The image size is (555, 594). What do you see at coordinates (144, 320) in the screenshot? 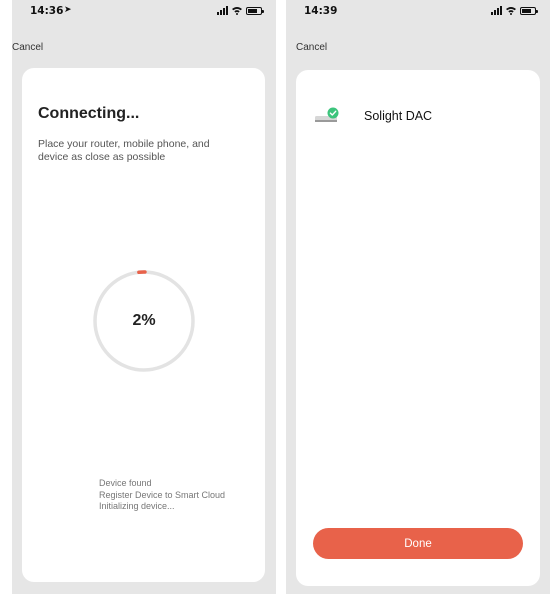
I see `progress-percent: 2%` at bounding box center [144, 320].